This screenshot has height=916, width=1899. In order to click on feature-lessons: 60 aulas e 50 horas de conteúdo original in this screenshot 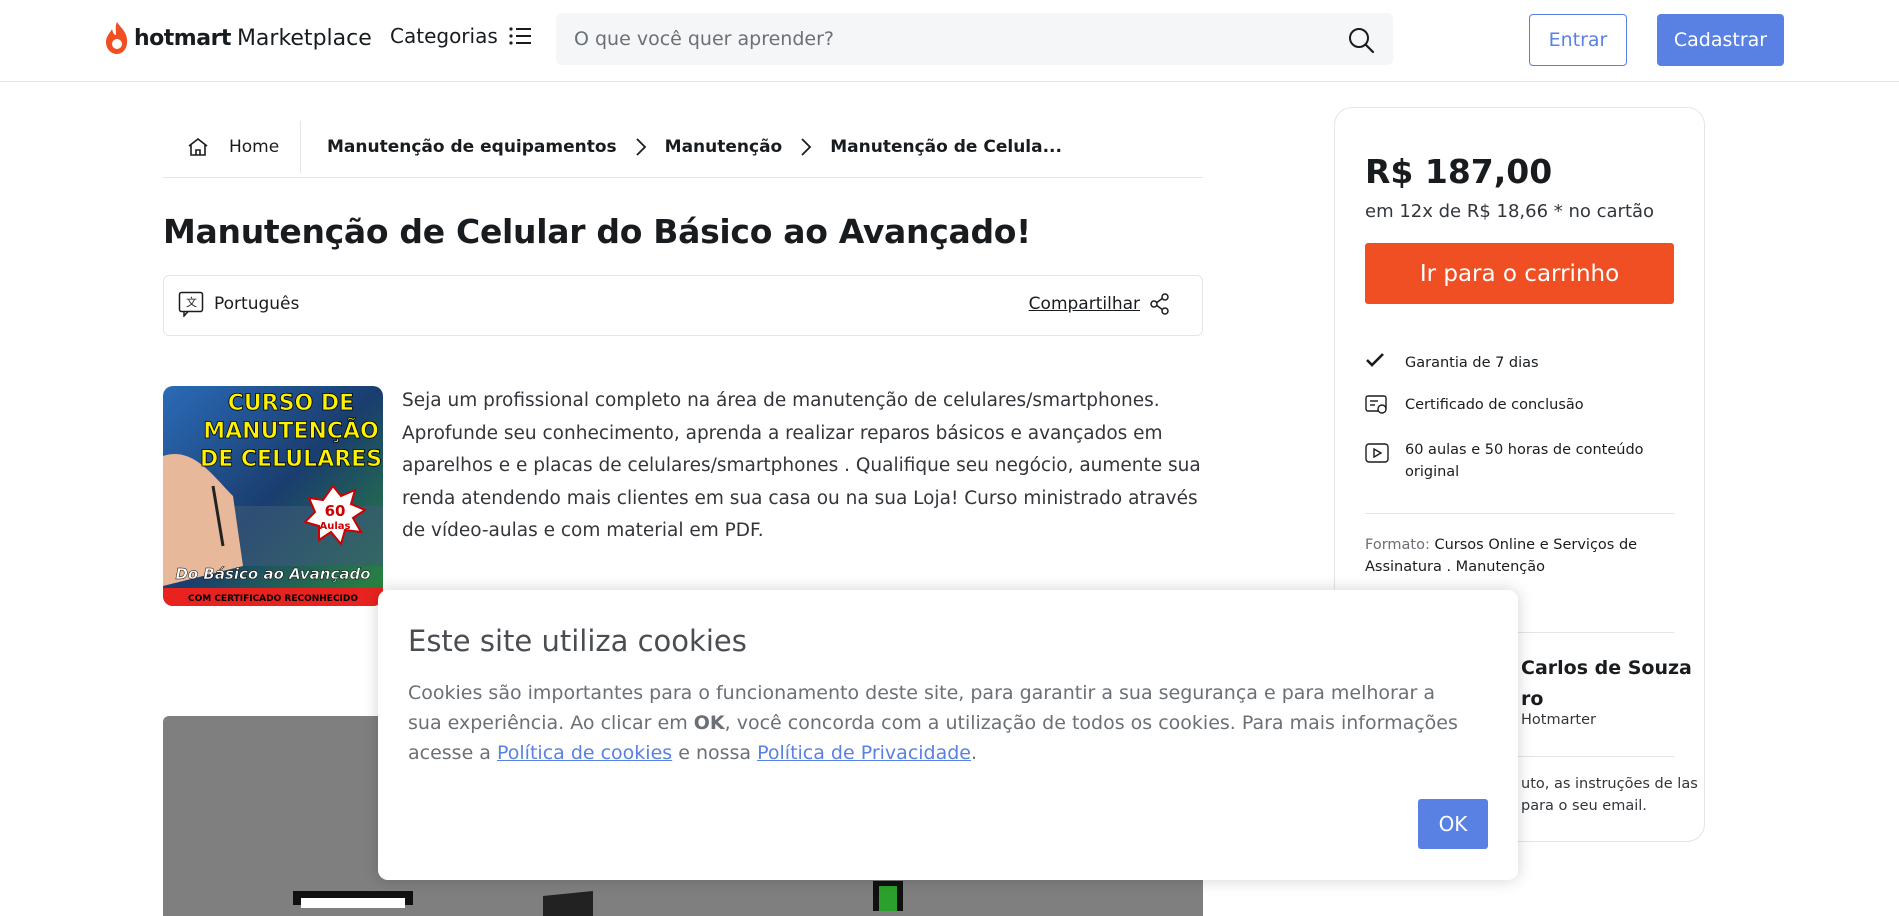, I will do `click(1515, 461)`.